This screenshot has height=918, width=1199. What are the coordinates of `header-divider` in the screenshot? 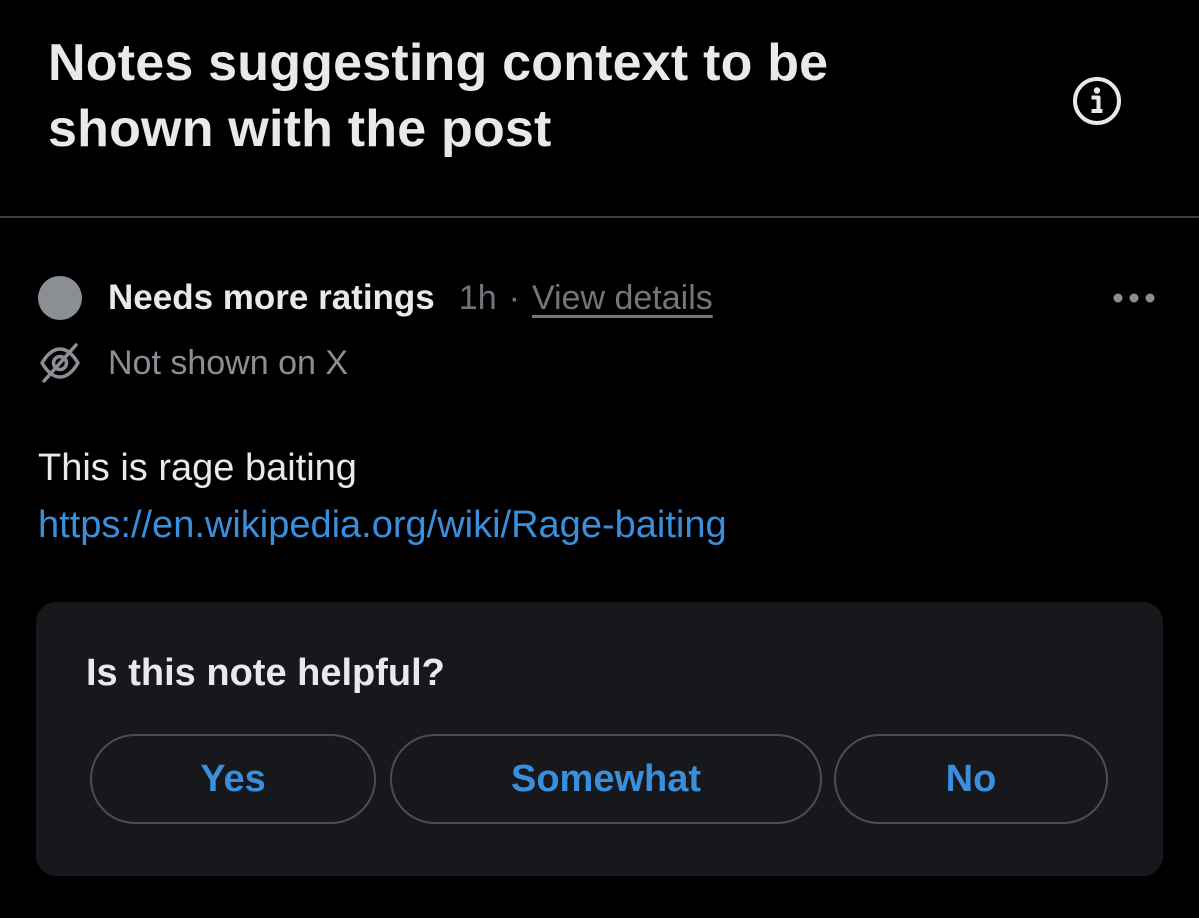 It's located at (599, 217).